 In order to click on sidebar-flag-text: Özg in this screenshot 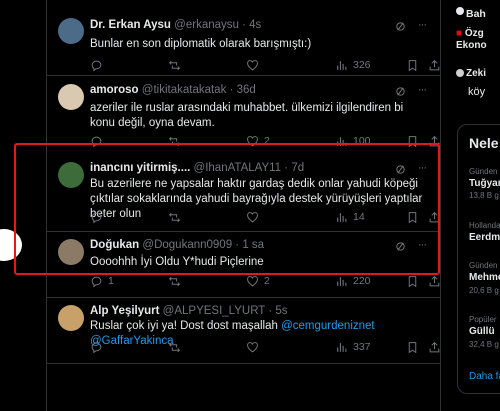, I will do `click(474, 33)`.